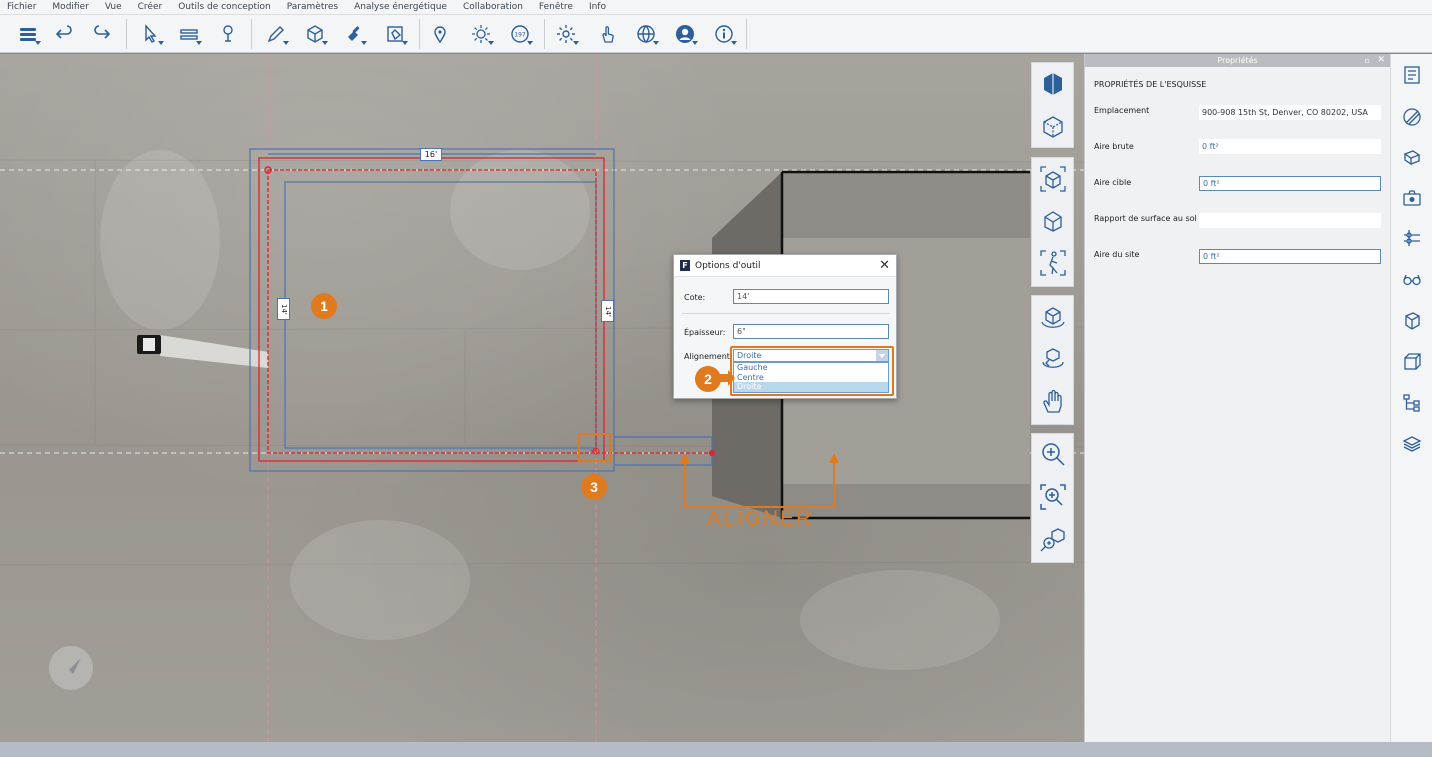 The width and height of the screenshot is (1432, 757). What do you see at coordinates (724, 34) in the screenshot?
I see `info-icon` at bounding box center [724, 34].